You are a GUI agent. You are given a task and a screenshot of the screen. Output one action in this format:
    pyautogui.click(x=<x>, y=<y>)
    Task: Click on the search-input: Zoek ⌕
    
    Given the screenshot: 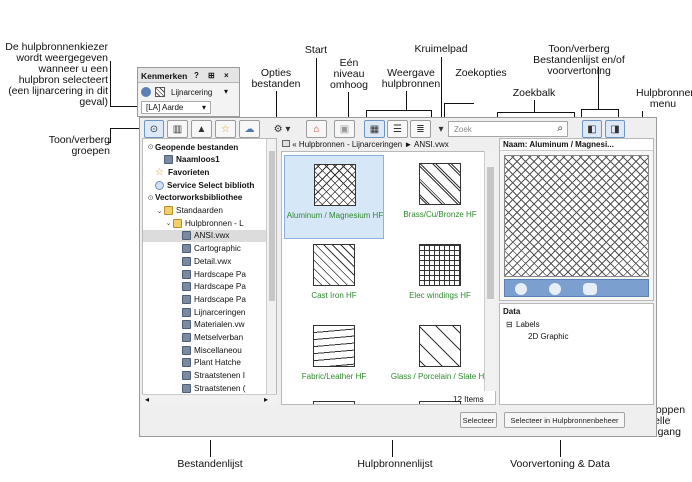 What is the action you would take?
    pyautogui.click(x=508, y=129)
    